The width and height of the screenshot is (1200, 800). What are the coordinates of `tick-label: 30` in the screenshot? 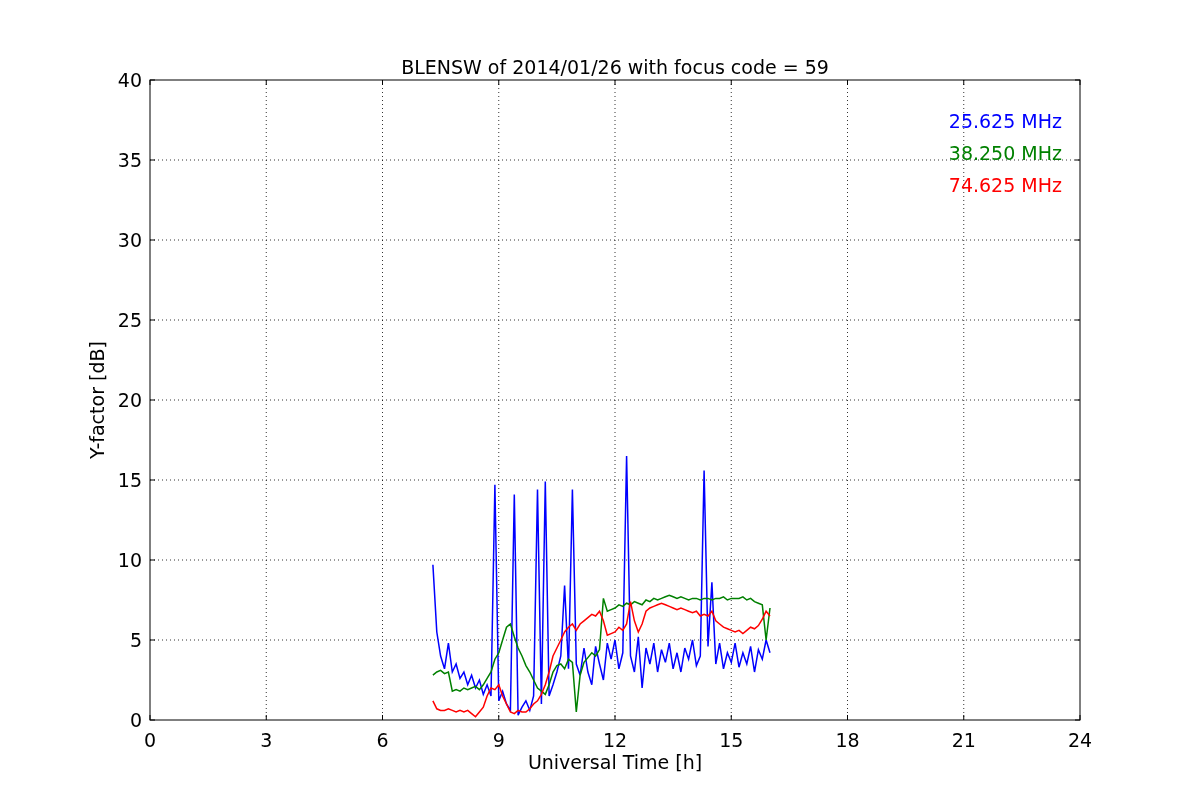 It's located at (129, 240).